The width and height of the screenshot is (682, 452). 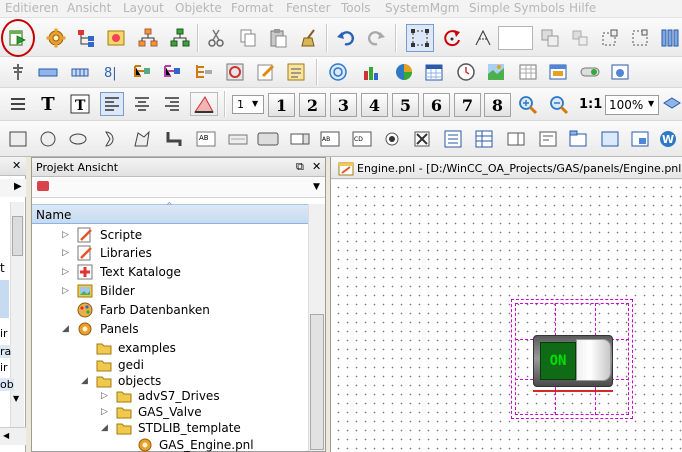 What do you see at coordinates (517, 8) in the screenshot?
I see `menu-simple-symbols: Simple Symbols` at bounding box center [517, 8].